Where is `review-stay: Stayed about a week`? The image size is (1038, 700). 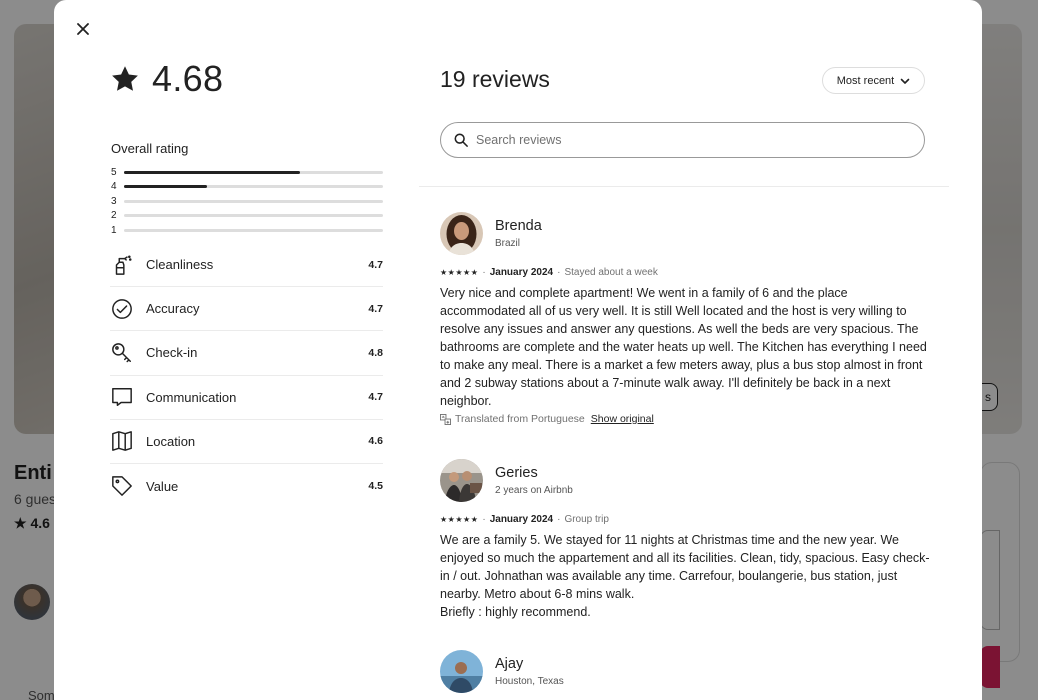
review-stay: Stayed about a week is located at coordinates (611, 272).